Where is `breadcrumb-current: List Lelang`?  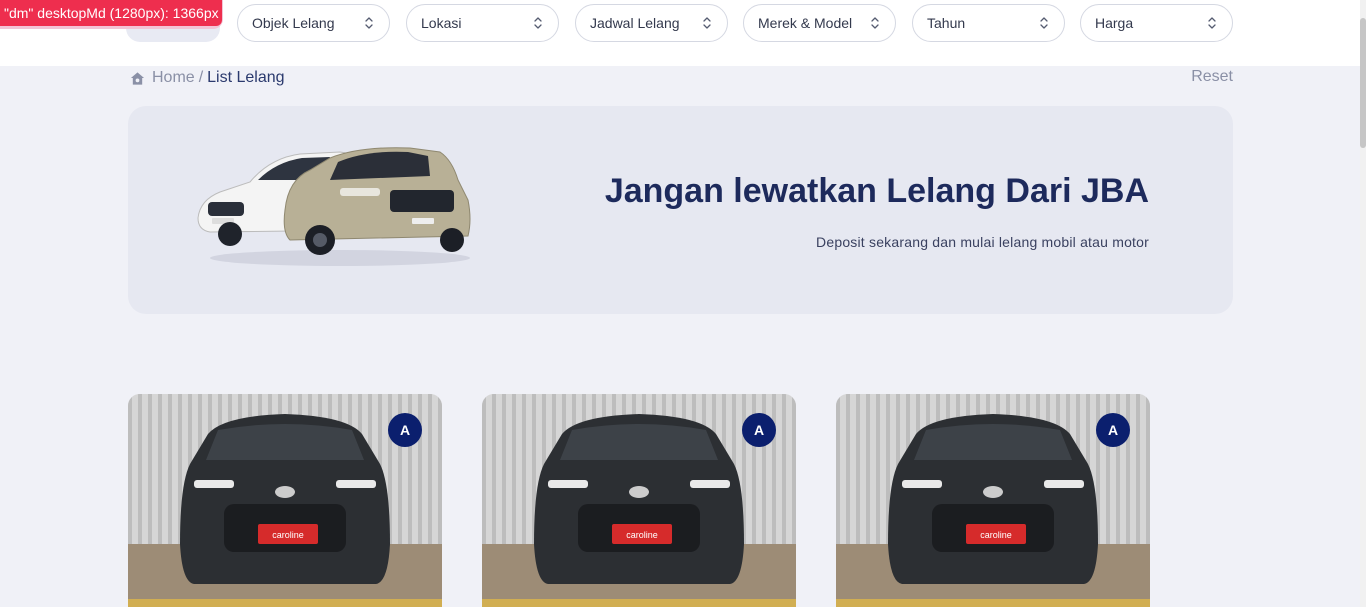 breadcrumb-current: List Lelang is located at coordinates (246, 77).